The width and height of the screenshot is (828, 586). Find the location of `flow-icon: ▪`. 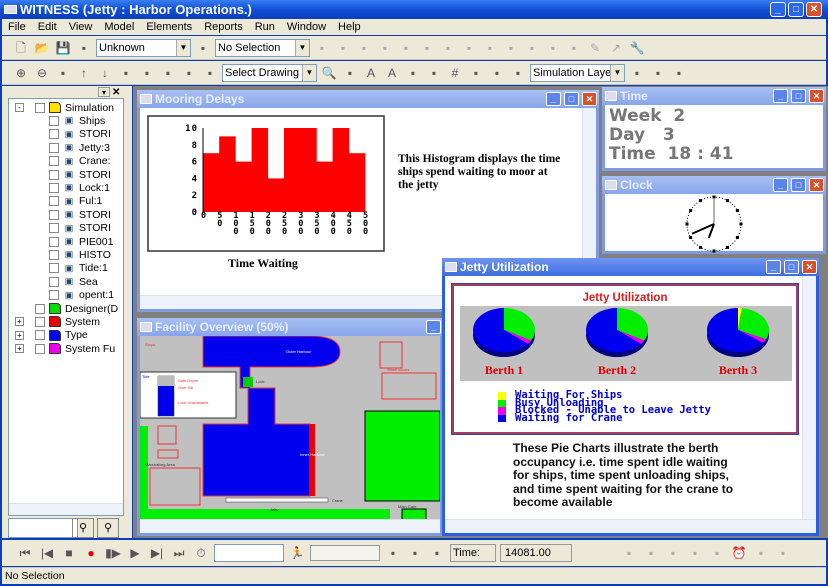

flow-icon: ▪ is located at coordinates (695, 553).